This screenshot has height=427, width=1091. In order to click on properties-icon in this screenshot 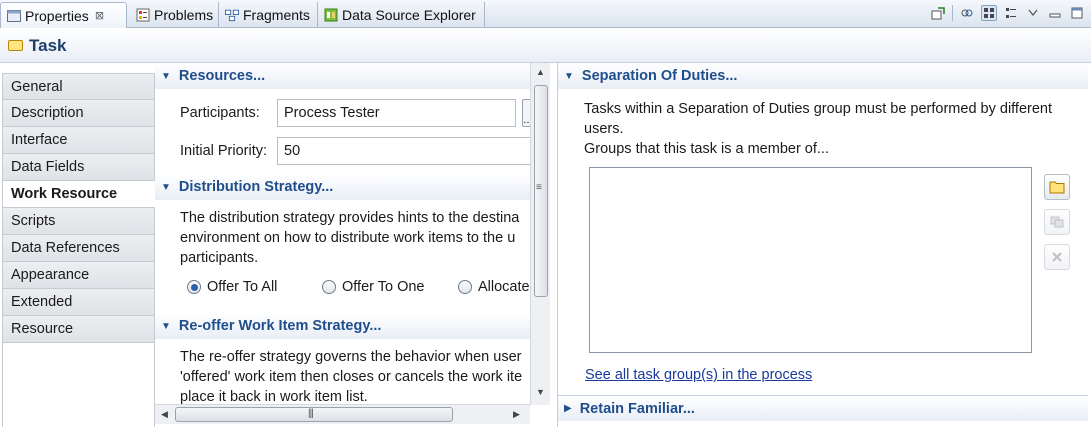, I will do `click(14, 16)`.